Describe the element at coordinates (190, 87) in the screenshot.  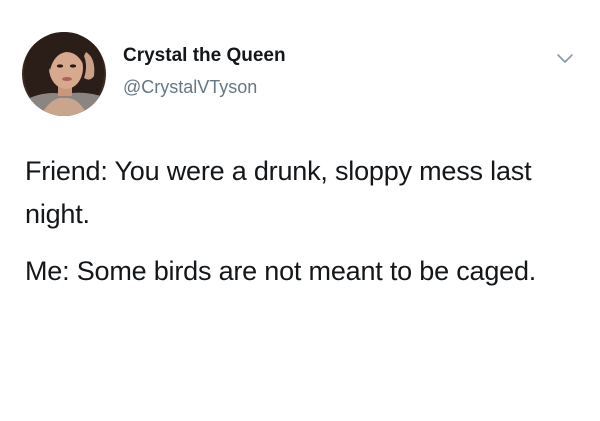
I see `user-handle: @CrystalVTyson` at that location.